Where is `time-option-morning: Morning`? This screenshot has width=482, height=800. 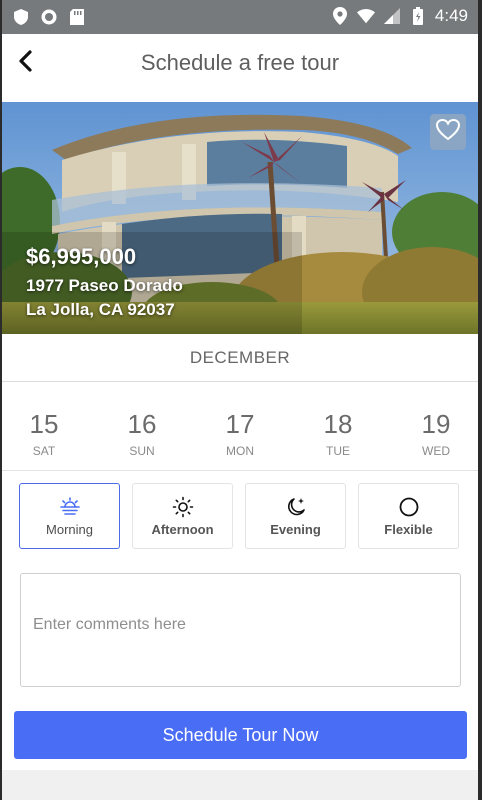
time-option-morning: Morning is located at coordinates (69, 516).